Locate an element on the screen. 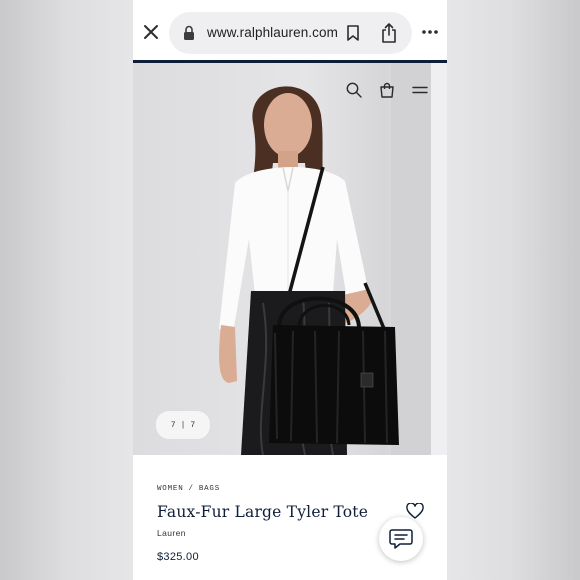  chat-button is located at coordinates (401, 539).